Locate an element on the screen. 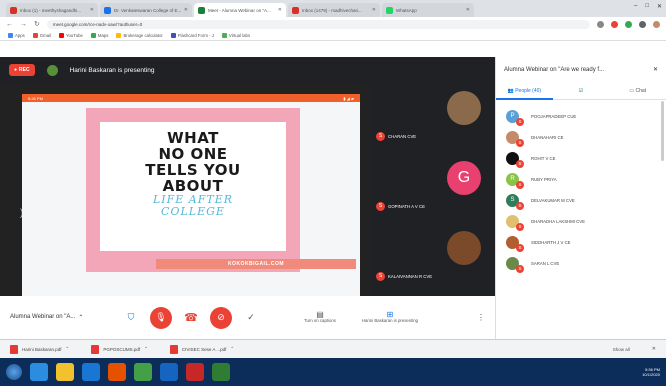 This screenshot has width=666, height=386. slide-line: NO ONE is located at coordinates (193, 154).